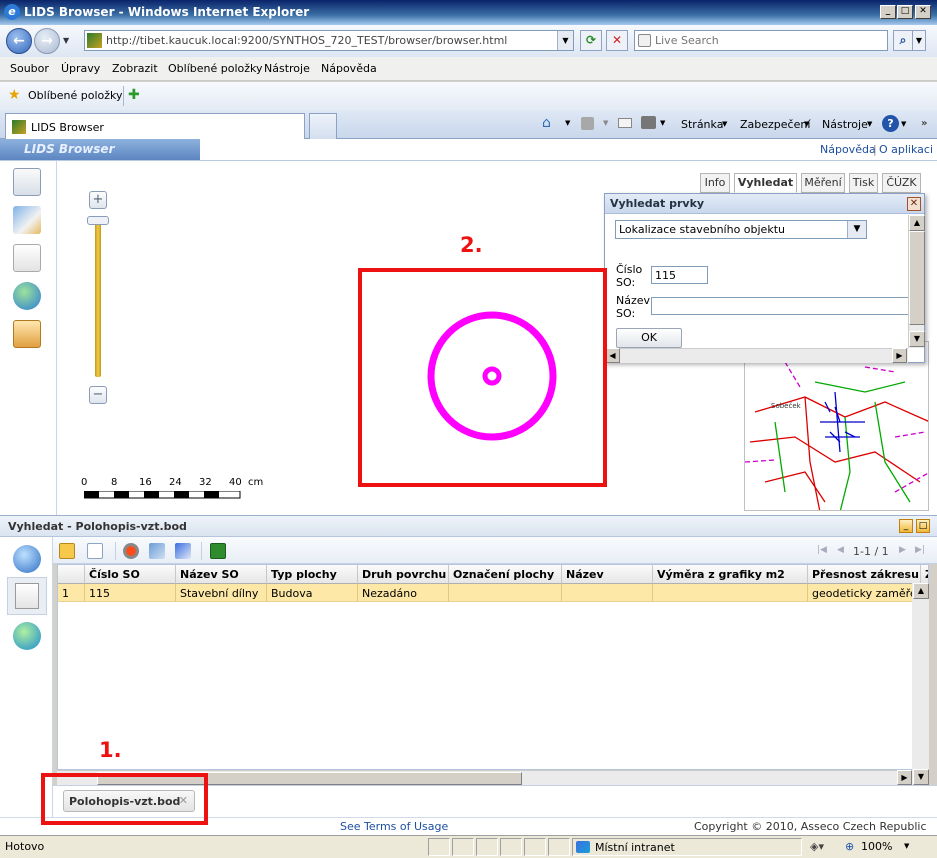  I want to click on documents-icon, so click(27, 258).